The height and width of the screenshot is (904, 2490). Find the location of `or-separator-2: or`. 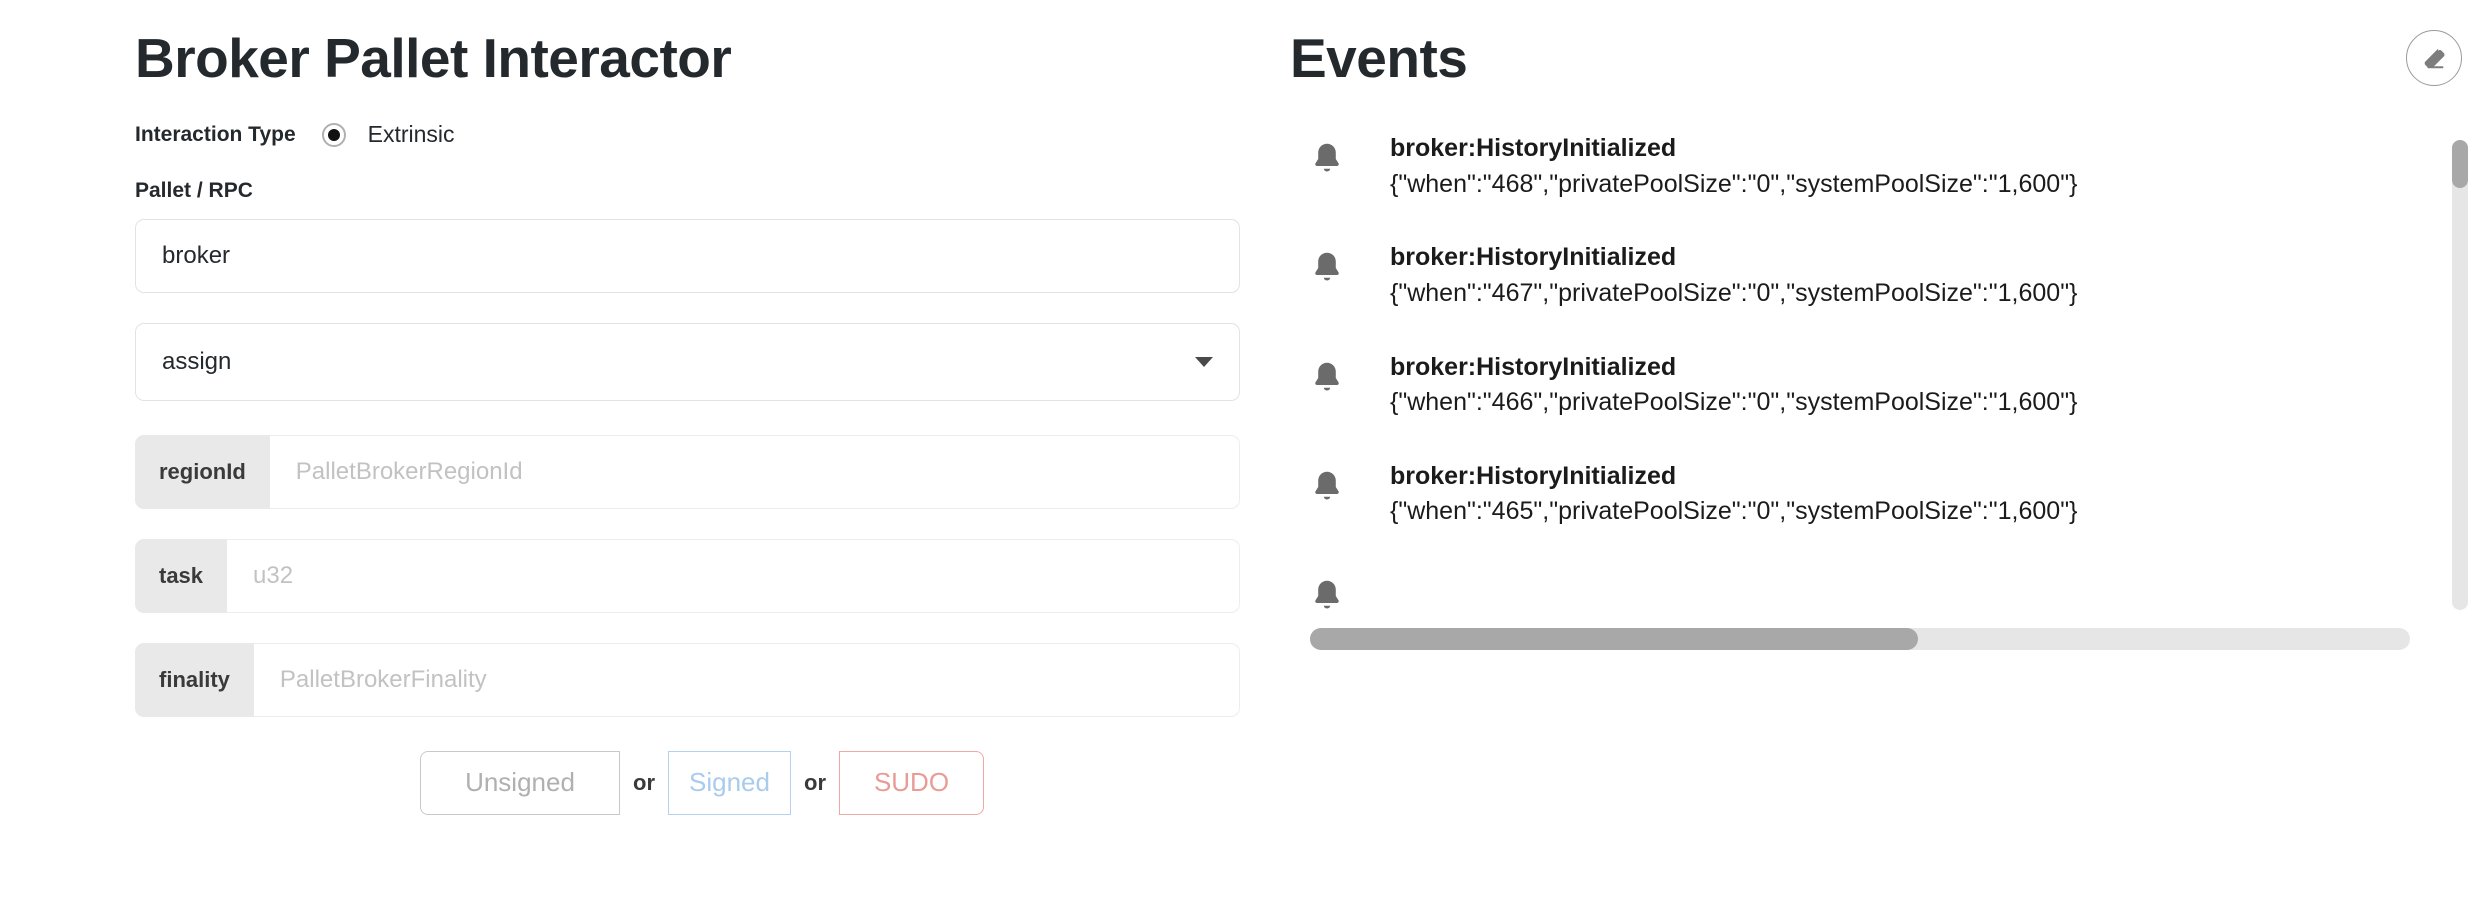

or-separator-2: or is located at coordinates (815, 782).